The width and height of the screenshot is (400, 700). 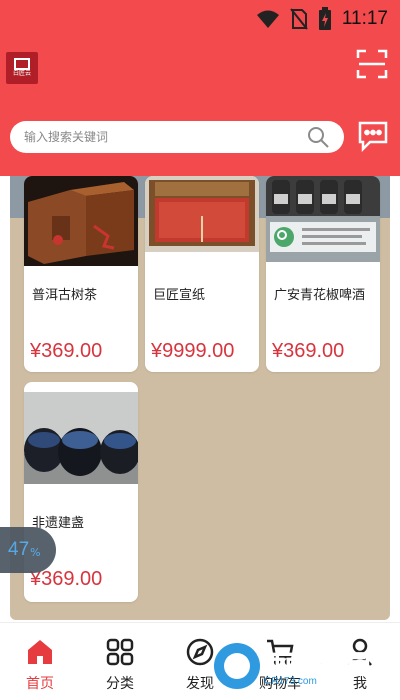 I want to click on scan-icon, so click(x=372, y=64).